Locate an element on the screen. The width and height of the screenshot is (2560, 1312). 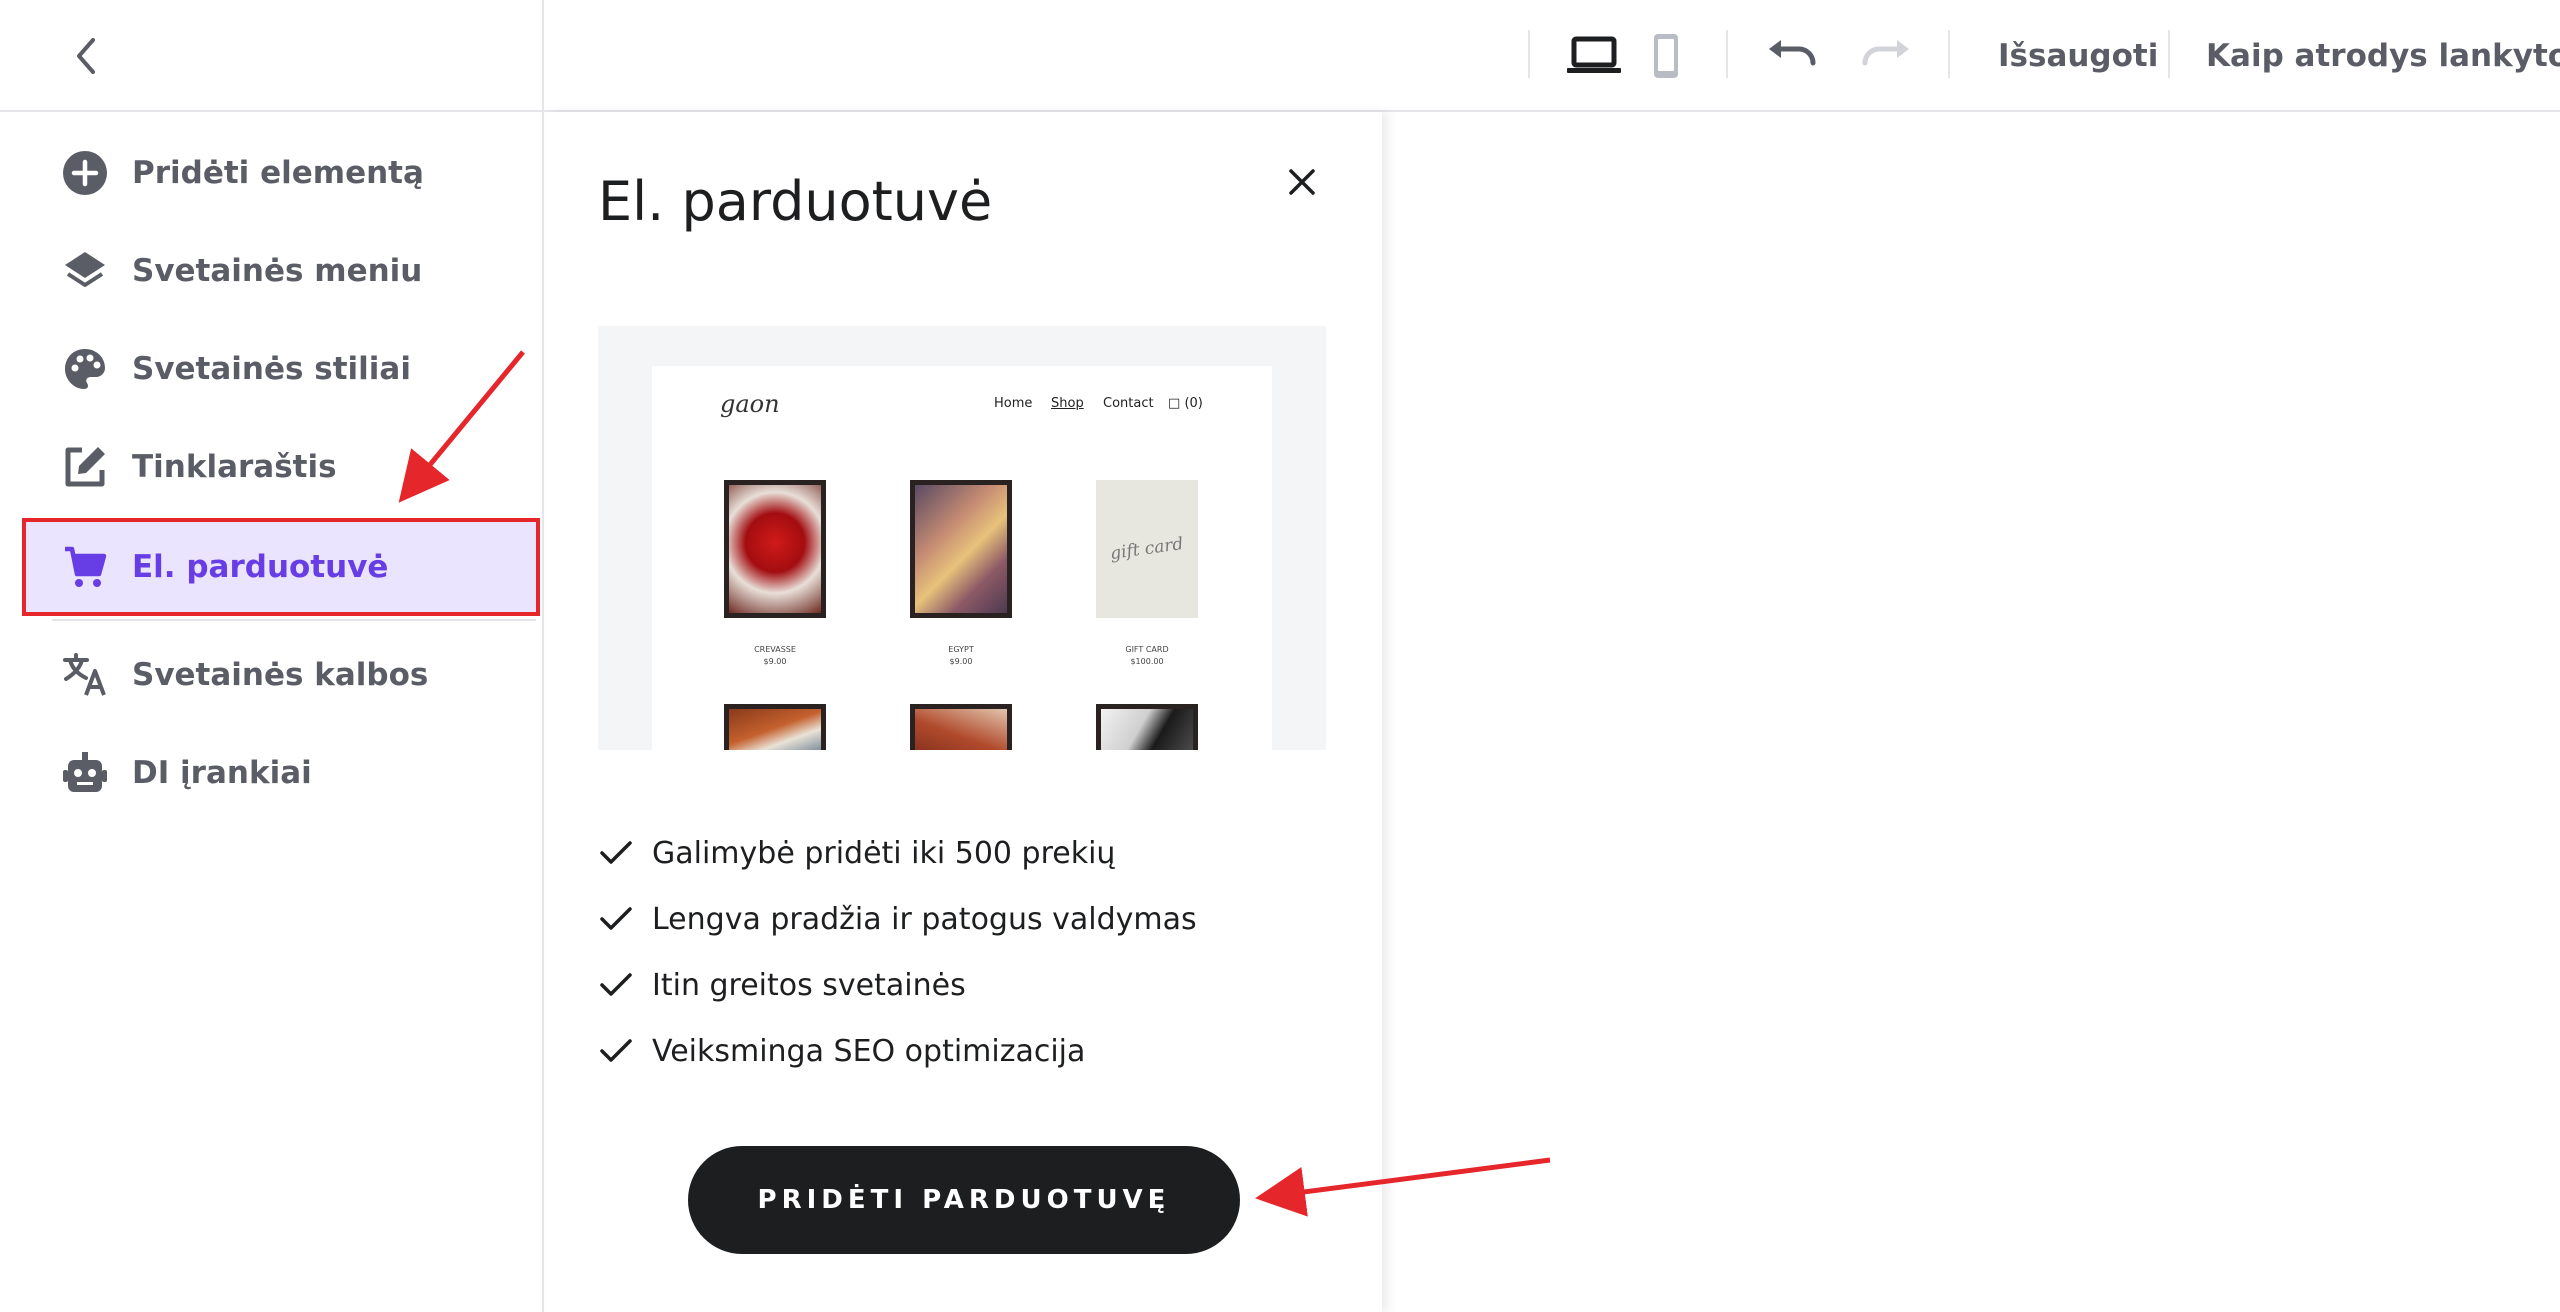
robot-icon is located at coordinates (85, 773).